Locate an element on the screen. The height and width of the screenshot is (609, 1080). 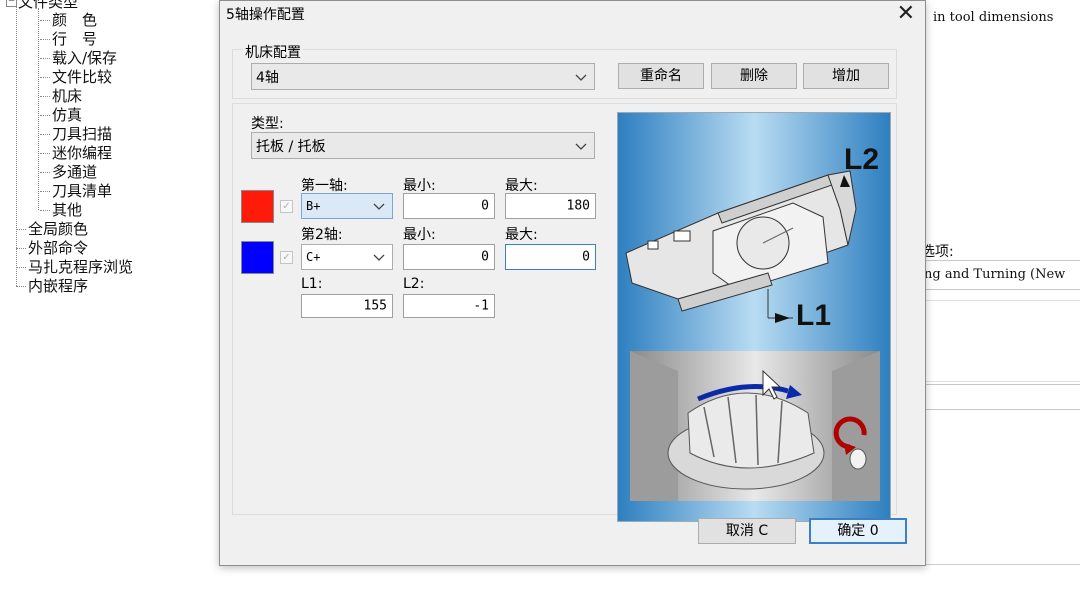
axis1-max-field: 180 is located at coordinates (550, 206).